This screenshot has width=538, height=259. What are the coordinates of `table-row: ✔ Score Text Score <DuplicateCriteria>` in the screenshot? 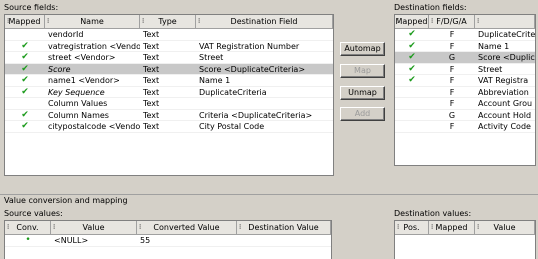 It's located at (169, 69).